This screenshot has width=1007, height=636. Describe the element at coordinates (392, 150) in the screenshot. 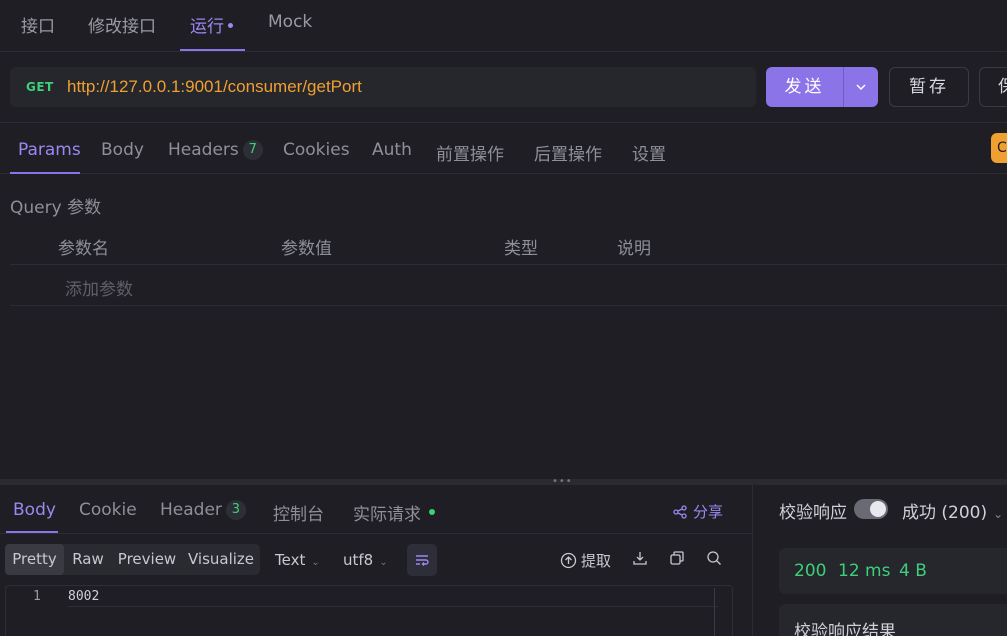

I see `tab-auth: Auth` at that location.